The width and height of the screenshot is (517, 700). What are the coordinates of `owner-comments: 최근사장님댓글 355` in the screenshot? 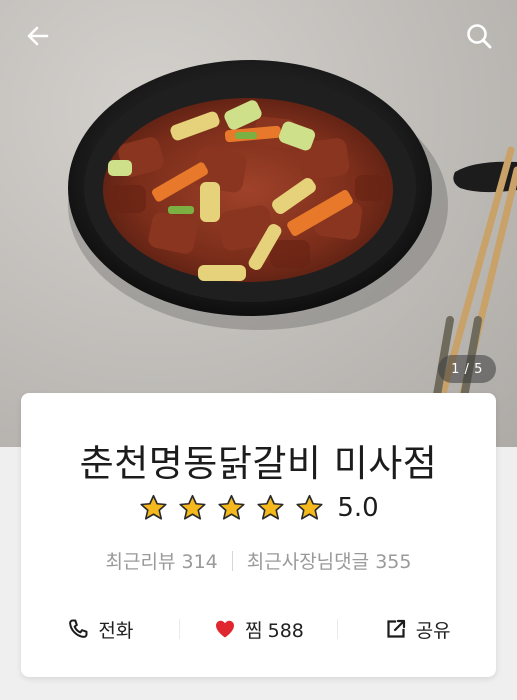 It's located at (329, 560).